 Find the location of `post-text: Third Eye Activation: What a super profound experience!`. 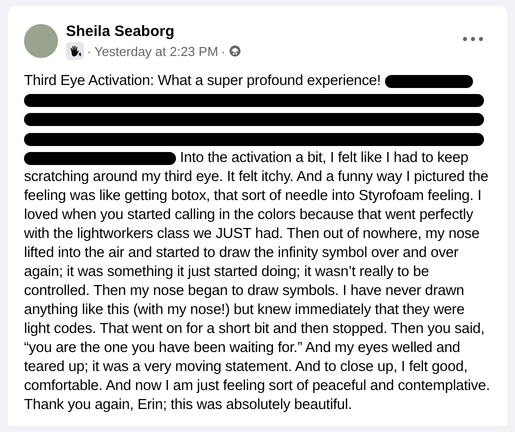

post-text: Third Eye Activation: What a super profound experience! is located at coordinates (202, 81).